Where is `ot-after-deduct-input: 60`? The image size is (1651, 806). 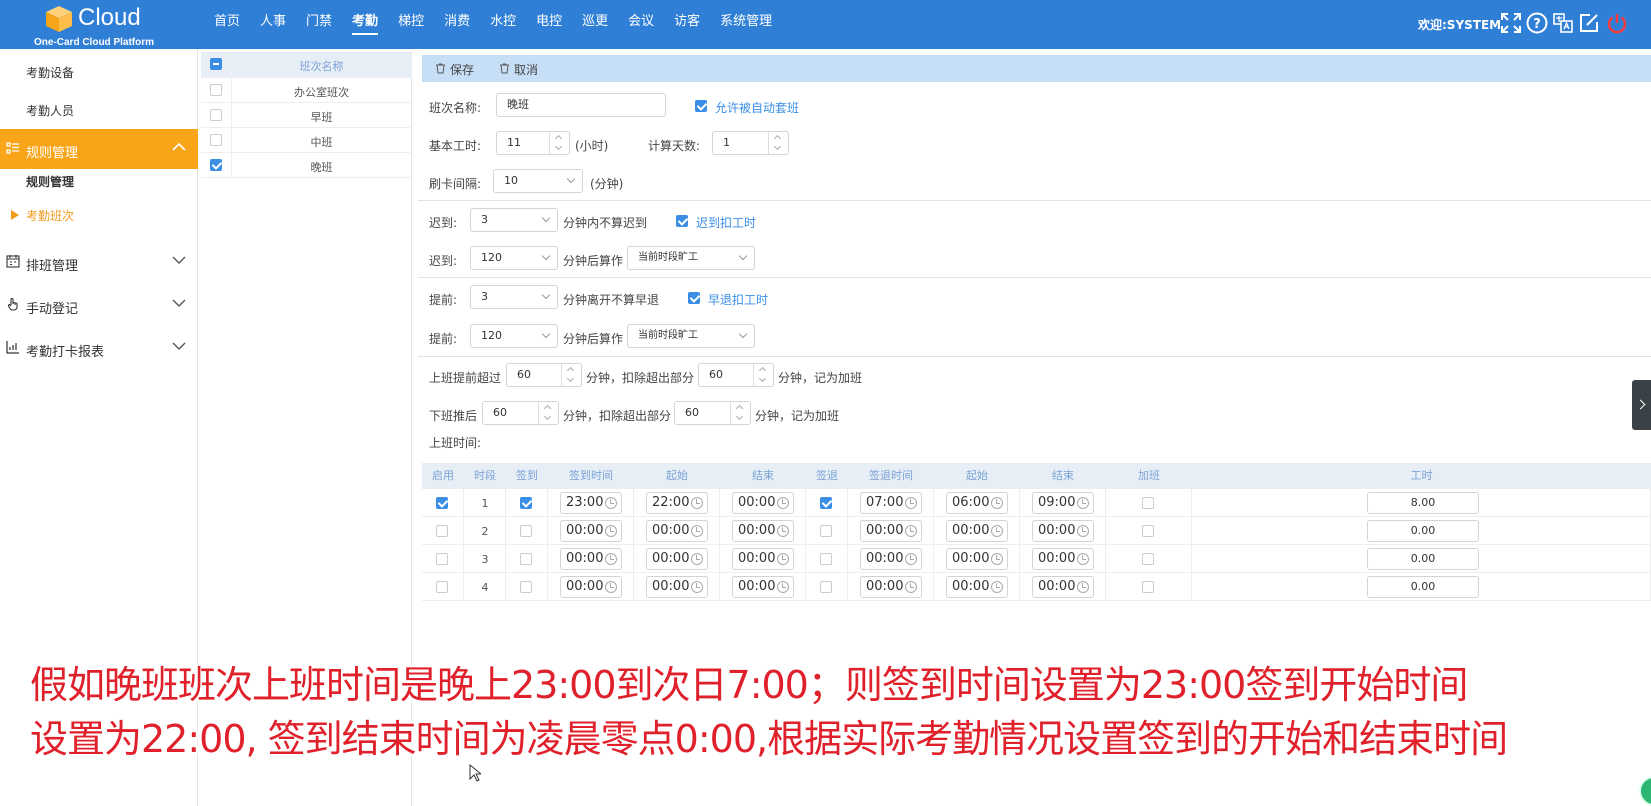
ot-after-deduct-input: 60 is located at coordinates (712, 413).